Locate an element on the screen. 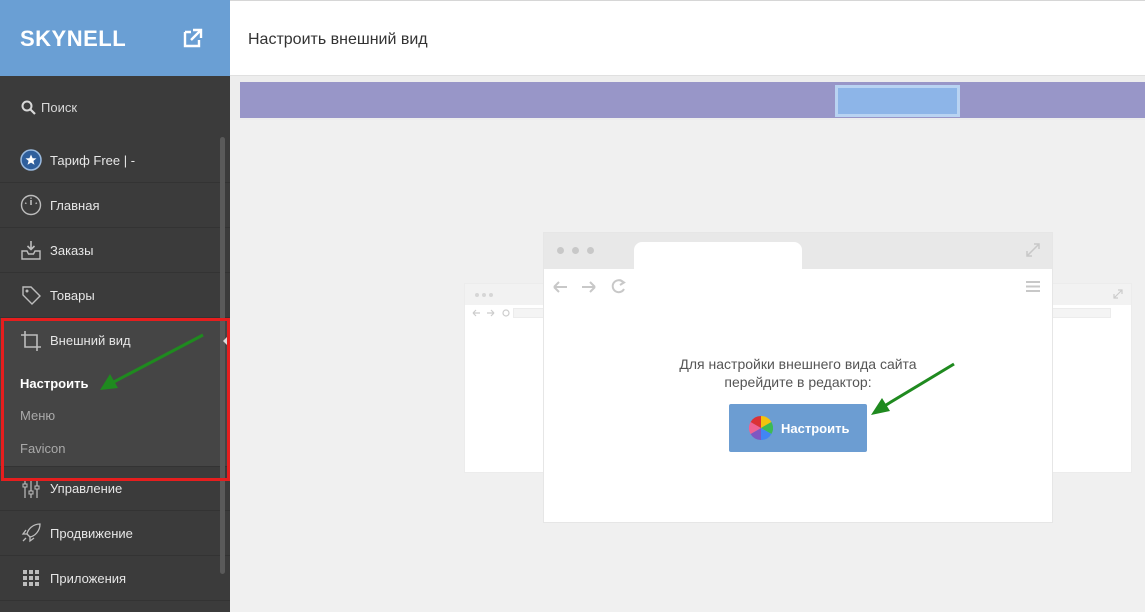  browser-titlebar is located at coordinates (798, 251).